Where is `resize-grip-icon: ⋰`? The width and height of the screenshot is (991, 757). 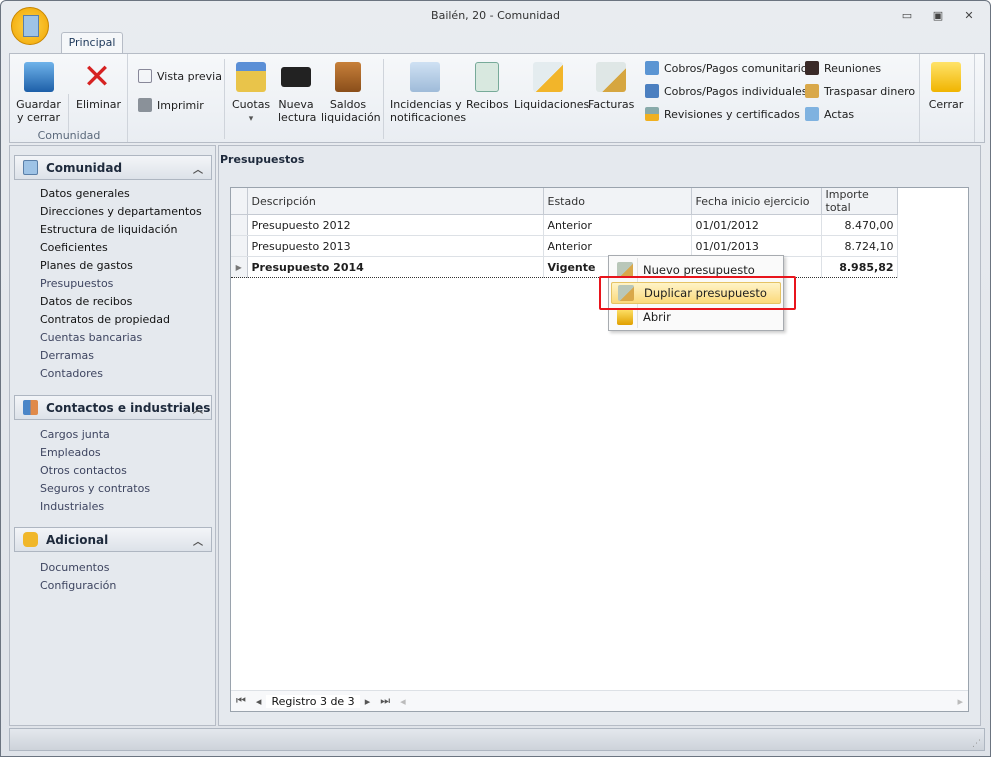
resize-grip-icon: ⋰ is located at coordinates (976, 744).